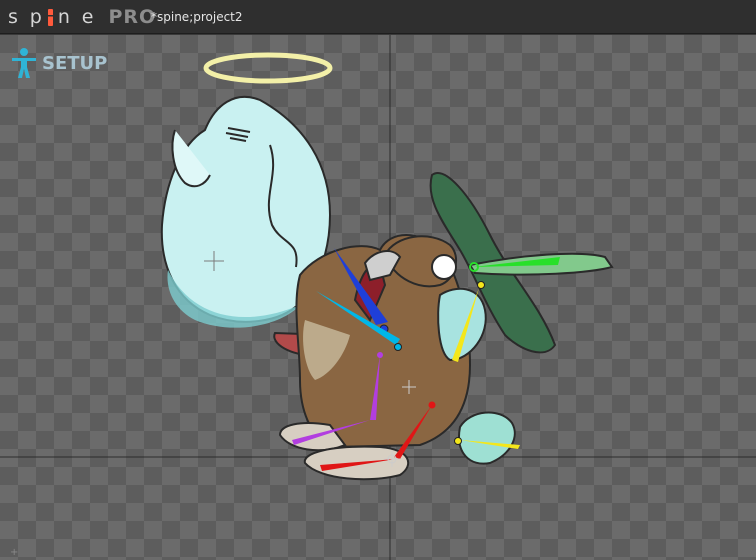 This screenshot has height=560, width=756. Describe the element at coordinates (75, 63) in the screenshot. I see `mode-label: SETUP` at that location.